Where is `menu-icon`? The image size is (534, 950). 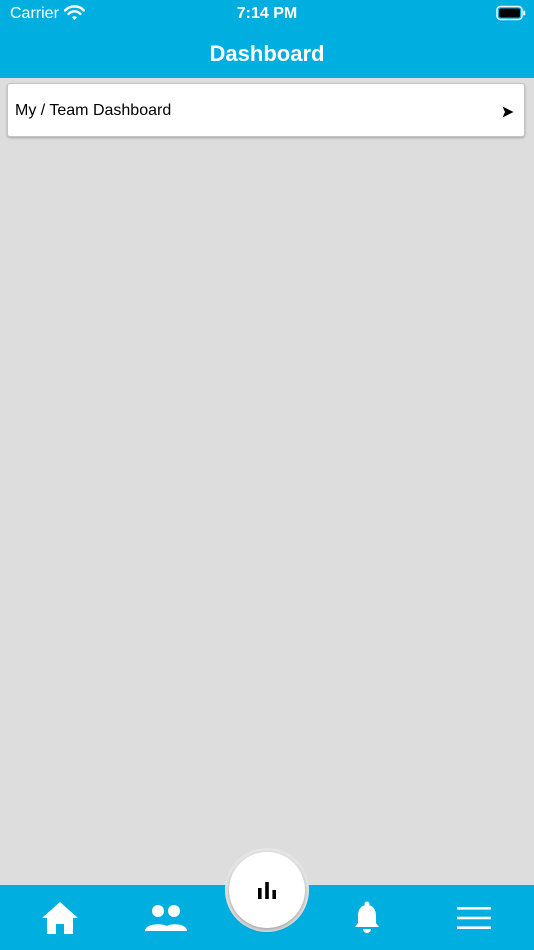 menu-icon is located at coordinates (474, 917).